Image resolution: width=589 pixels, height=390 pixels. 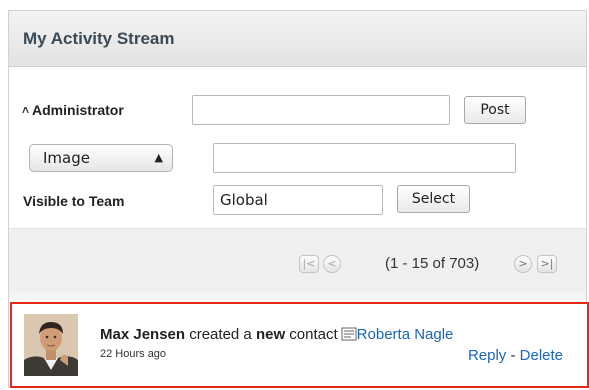 I want to click on user-toggle: ˄ Administrator, so click(x=73, y=110).